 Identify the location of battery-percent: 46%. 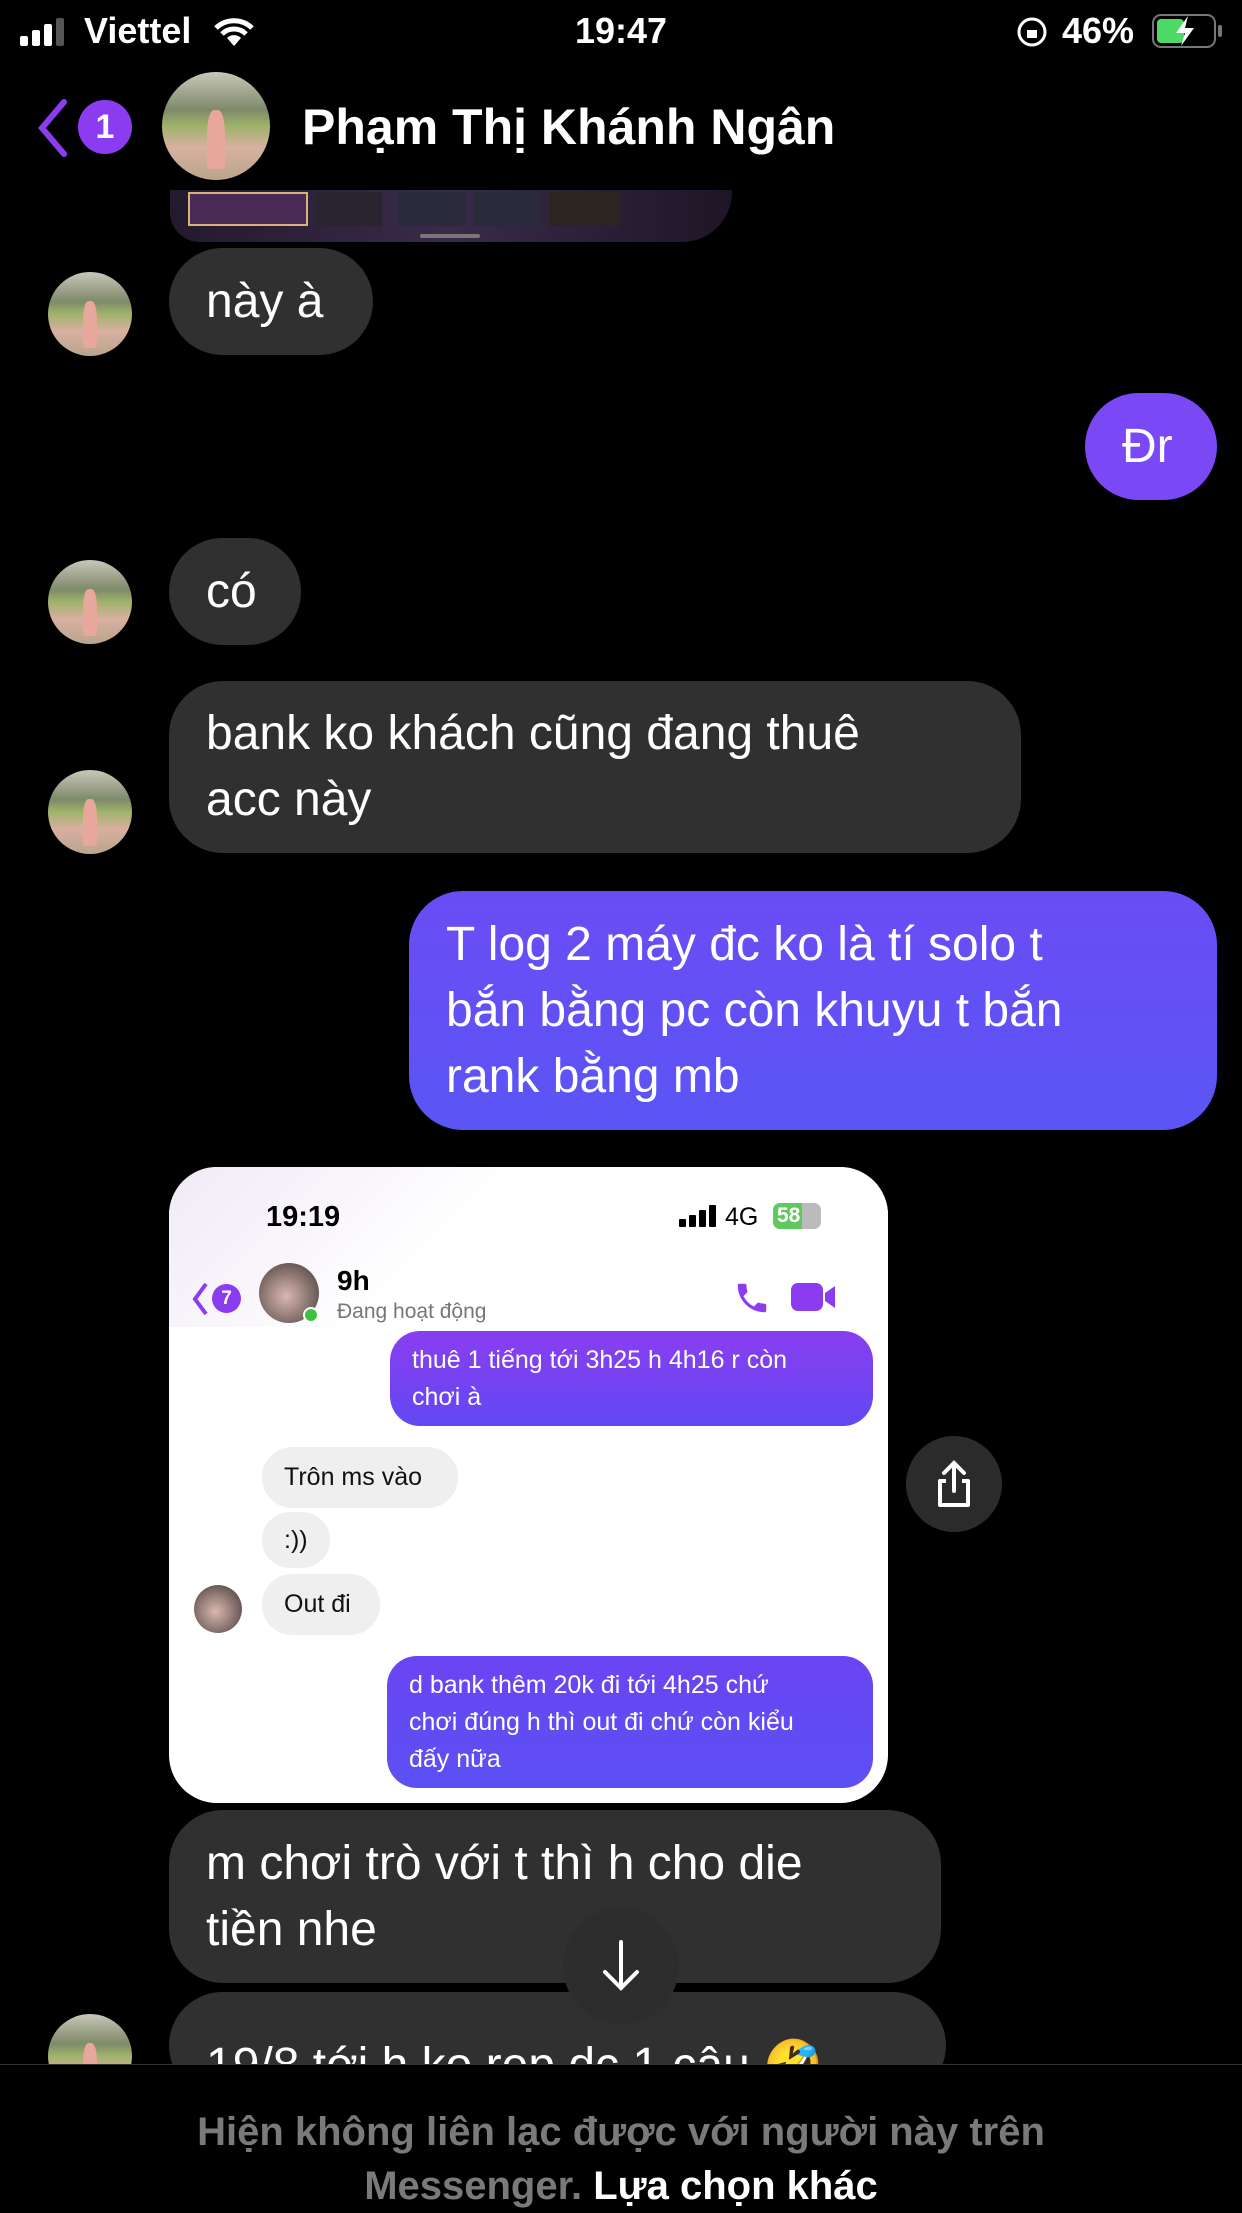
(1098, 30).